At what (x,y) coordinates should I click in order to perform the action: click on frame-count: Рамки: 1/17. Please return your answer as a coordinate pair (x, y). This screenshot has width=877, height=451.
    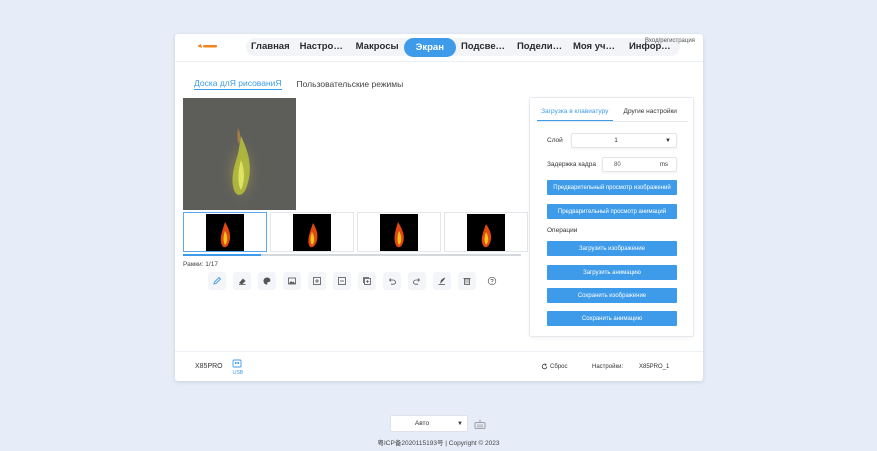
    Looking at the image, I should click on (200, 264).